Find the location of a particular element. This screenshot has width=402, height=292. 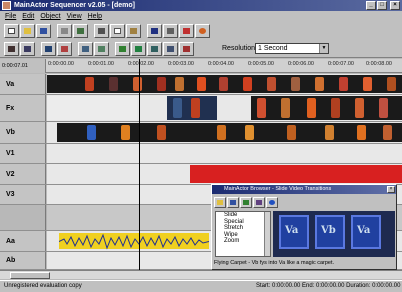

ruler-tick: 0:00:05.00 is located at coordinates (261, 64).